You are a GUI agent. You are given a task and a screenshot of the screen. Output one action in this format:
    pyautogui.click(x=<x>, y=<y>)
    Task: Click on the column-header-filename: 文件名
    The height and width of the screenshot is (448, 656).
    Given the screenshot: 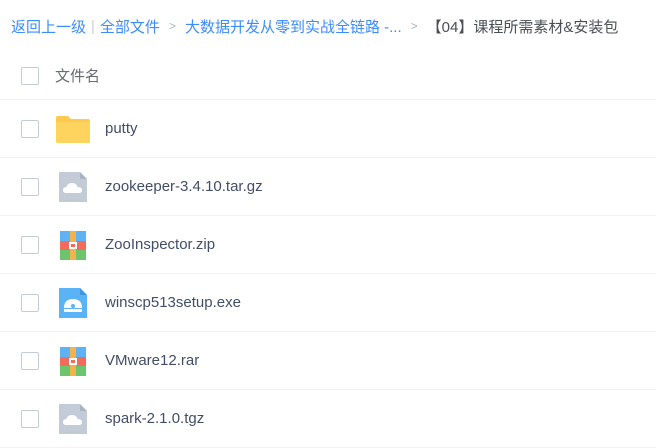 What is the action you would take?
    pyautogui.click(x=77, y=75)
    